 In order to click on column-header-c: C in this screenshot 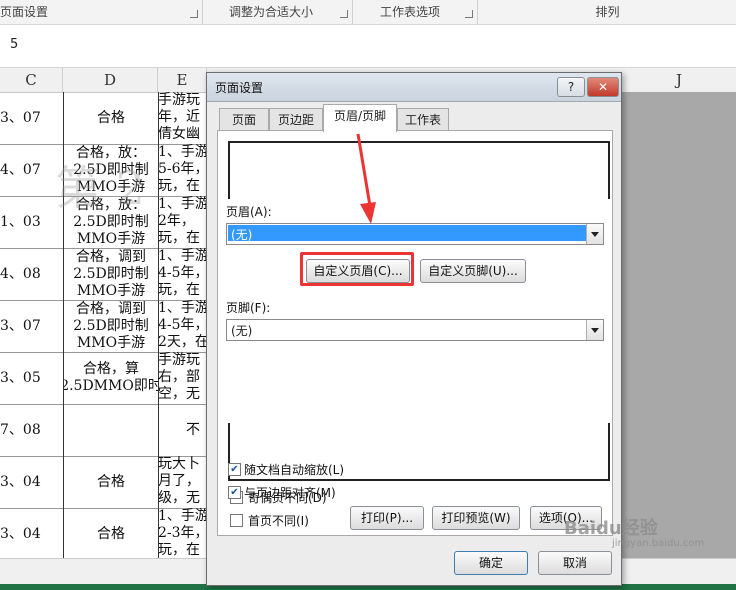, I will do `click(31, 80)`.